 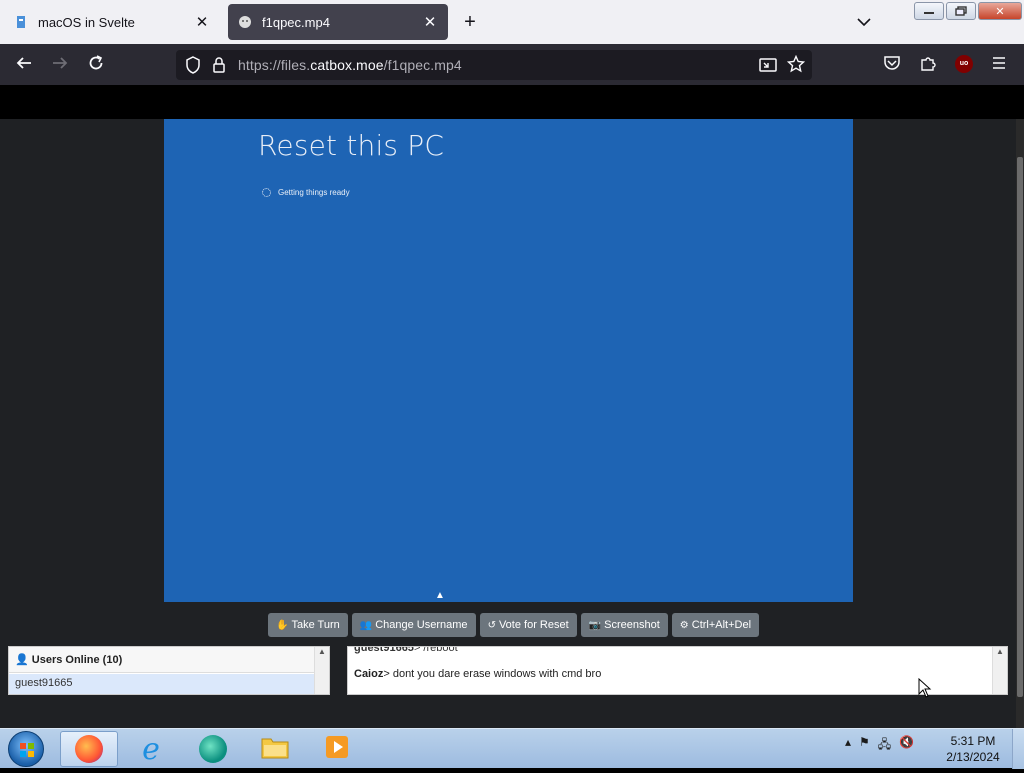 I want to click on screenshot-button: 📷 Screenshot, so click(x=624, y=625).